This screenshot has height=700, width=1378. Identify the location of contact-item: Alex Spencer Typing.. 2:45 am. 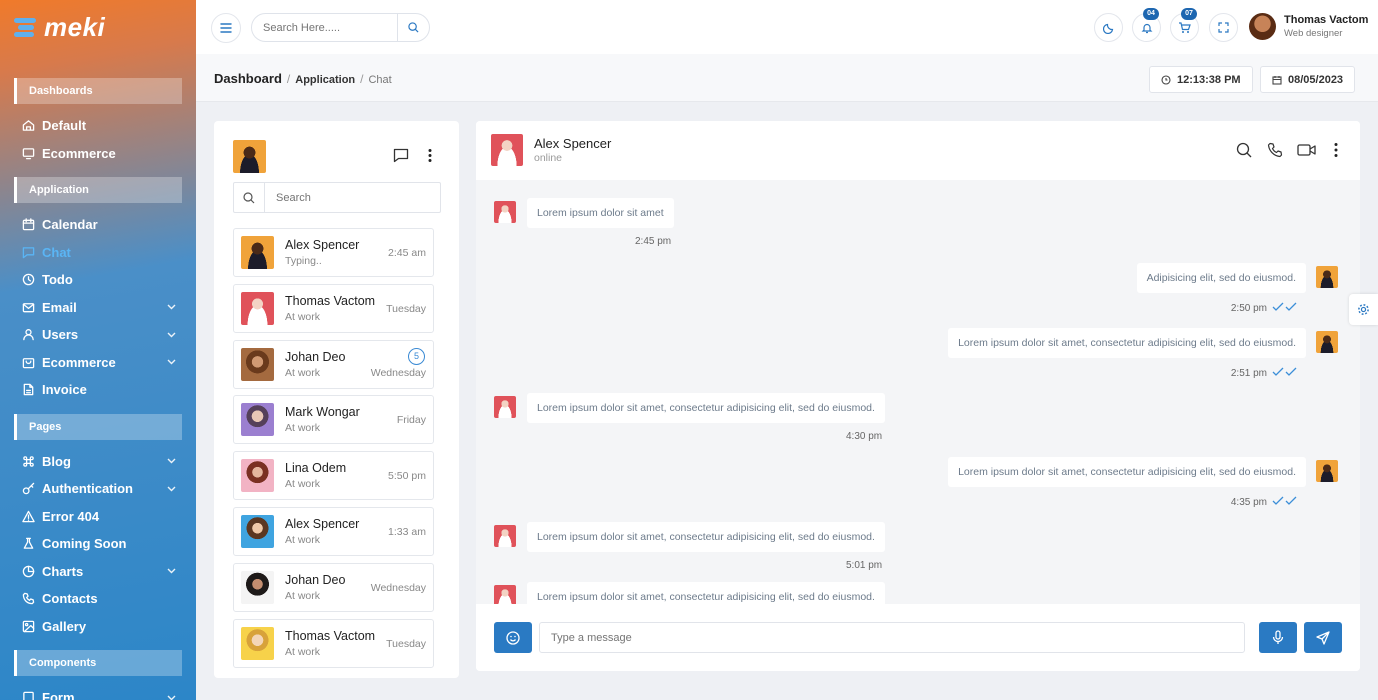
(333, 252).